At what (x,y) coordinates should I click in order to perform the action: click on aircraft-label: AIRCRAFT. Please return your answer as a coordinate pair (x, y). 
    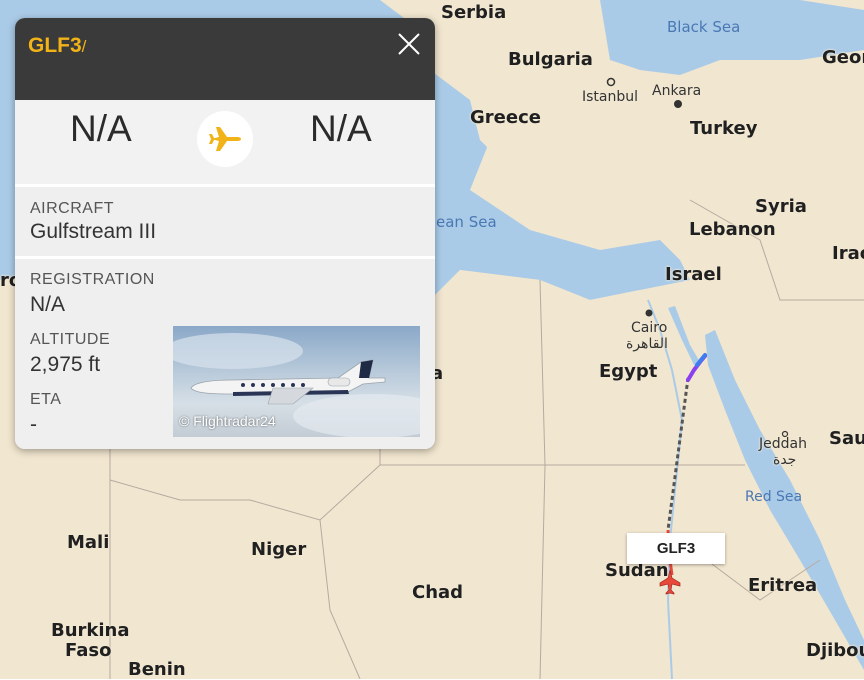
    Looking at the image, I should click on (72, 208).